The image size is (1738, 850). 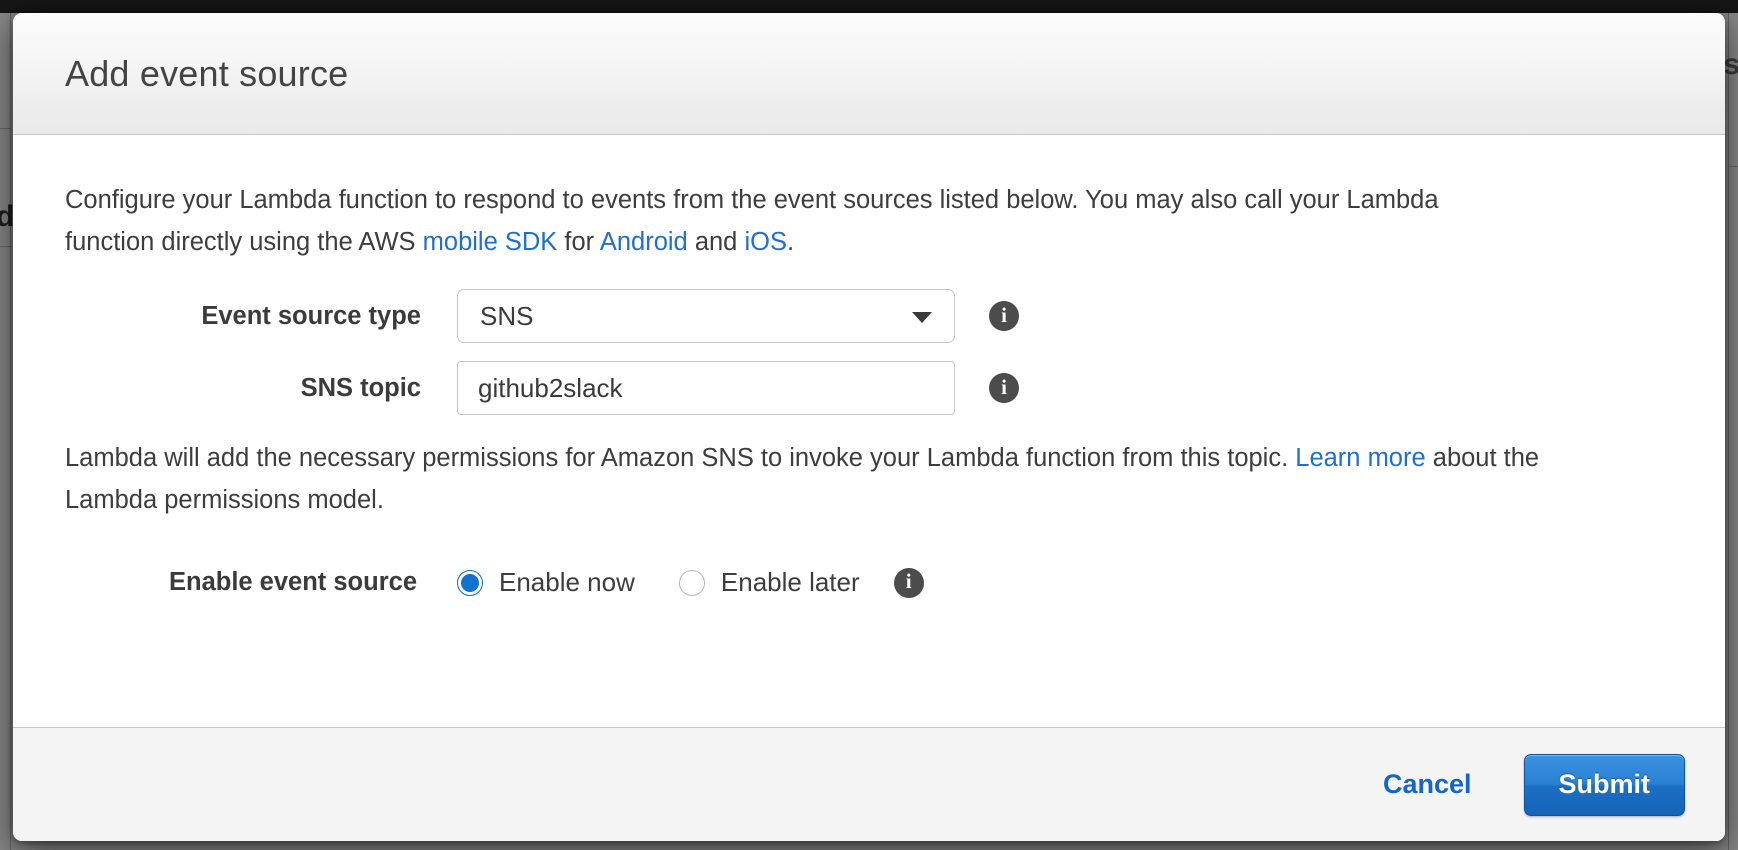 What do you see at coordinates (1427, 784) in the screenshot?
I see `cancel-button: Cancel` at bounding box center [1427, 784].